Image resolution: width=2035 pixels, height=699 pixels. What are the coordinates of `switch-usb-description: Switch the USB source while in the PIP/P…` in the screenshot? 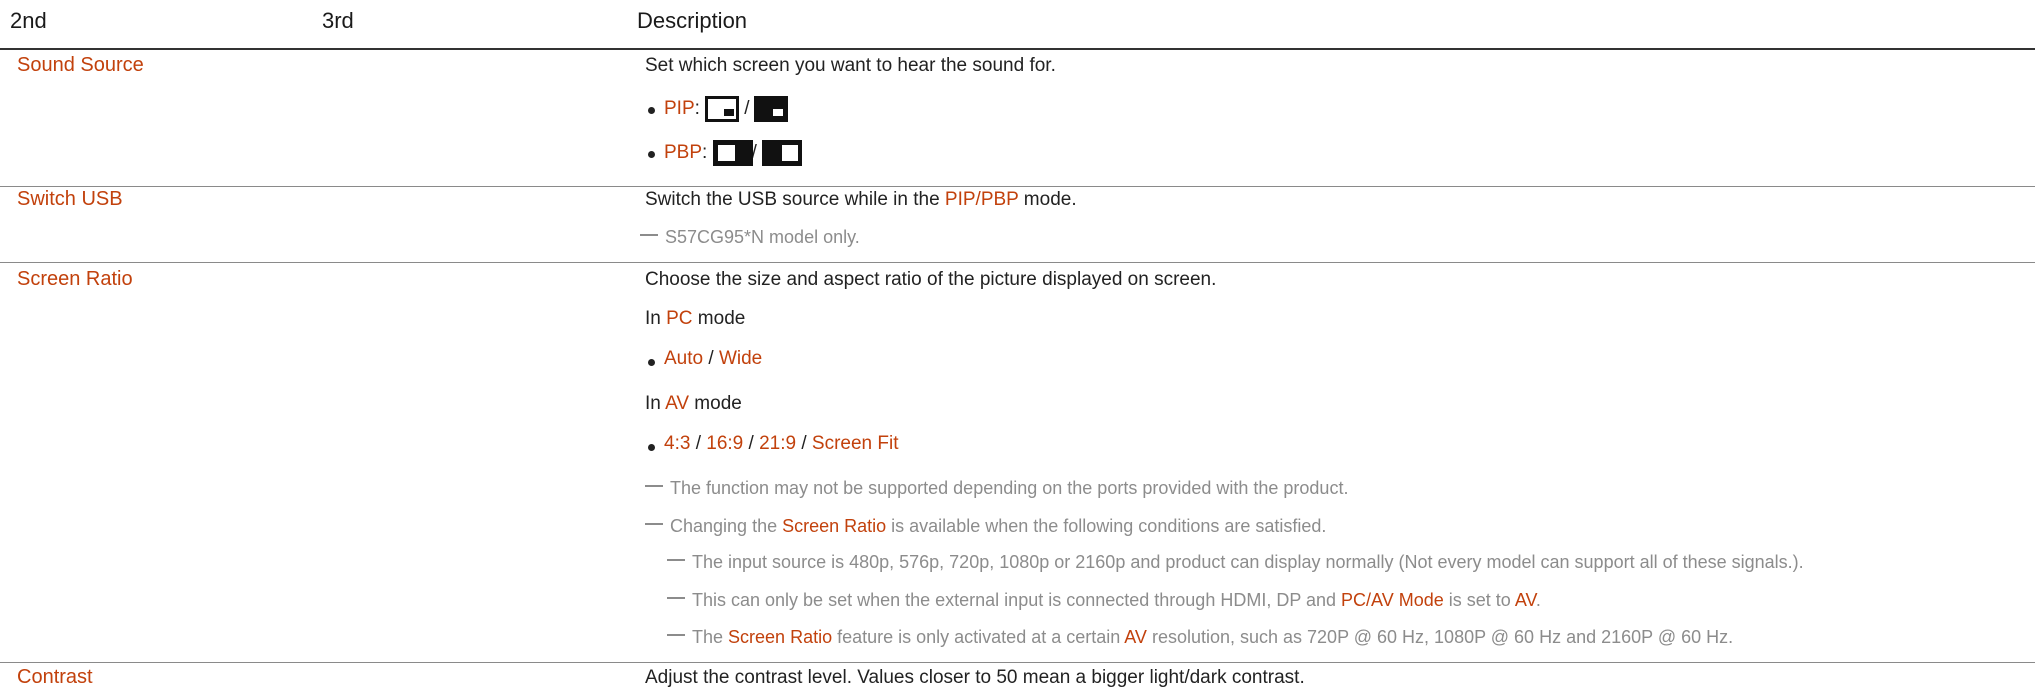 It's located at (861, 199).